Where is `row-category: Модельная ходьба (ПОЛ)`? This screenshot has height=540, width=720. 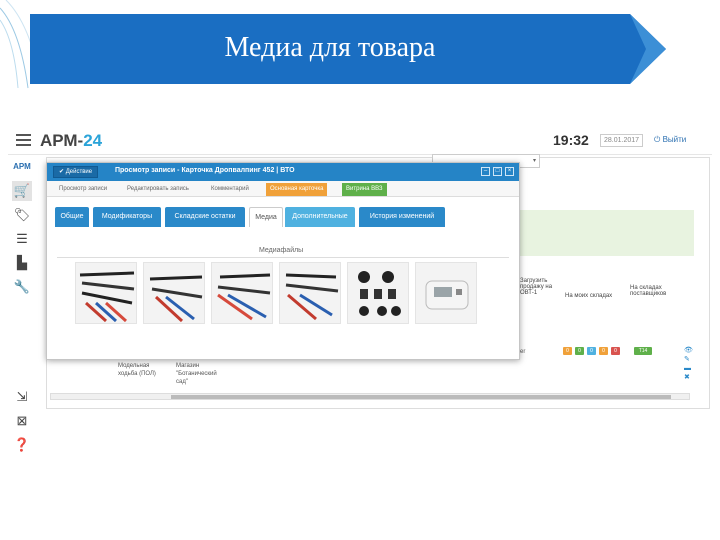 row-category: Модельная ходьба (ПОЛ) is located at coordinates (137, 370).